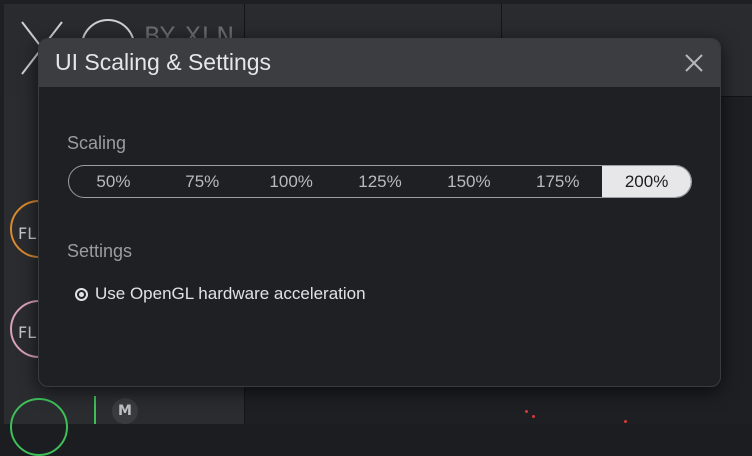 Image resolution: width=752 pixels, height=456 pixels. I want to click on close-icon, so click(694, 63).